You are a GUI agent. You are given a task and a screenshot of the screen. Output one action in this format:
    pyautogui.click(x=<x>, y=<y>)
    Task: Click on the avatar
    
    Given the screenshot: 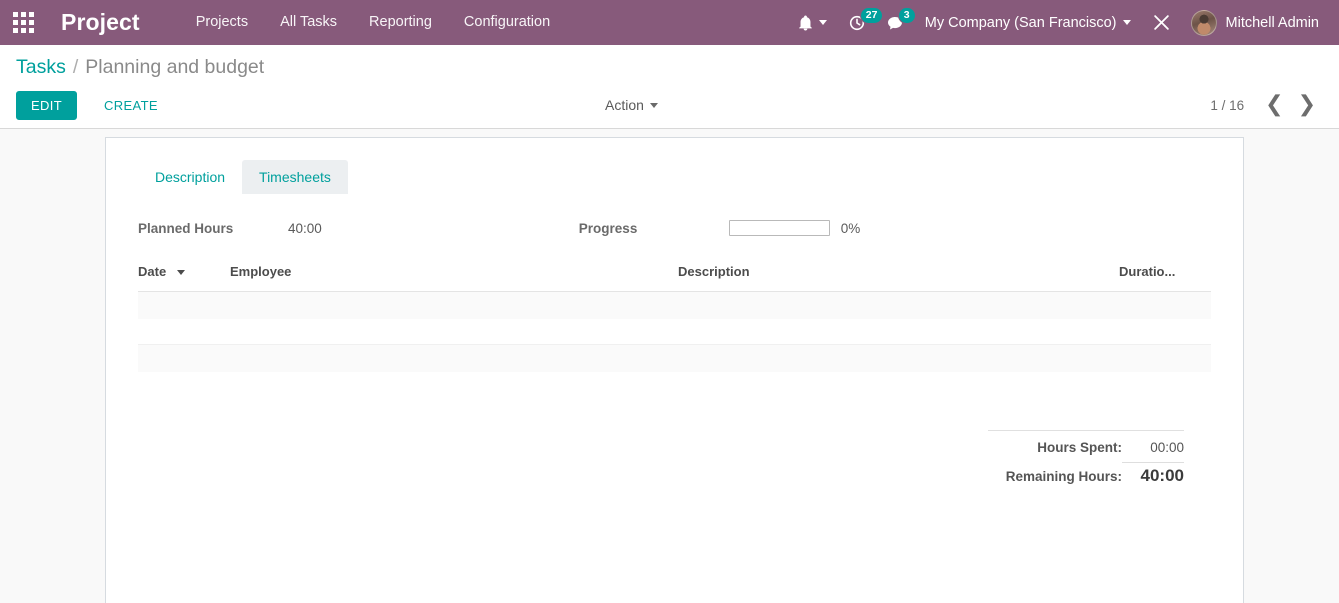 What is the action you would take?
    pyautogui.click(x=1203, y=22)
    